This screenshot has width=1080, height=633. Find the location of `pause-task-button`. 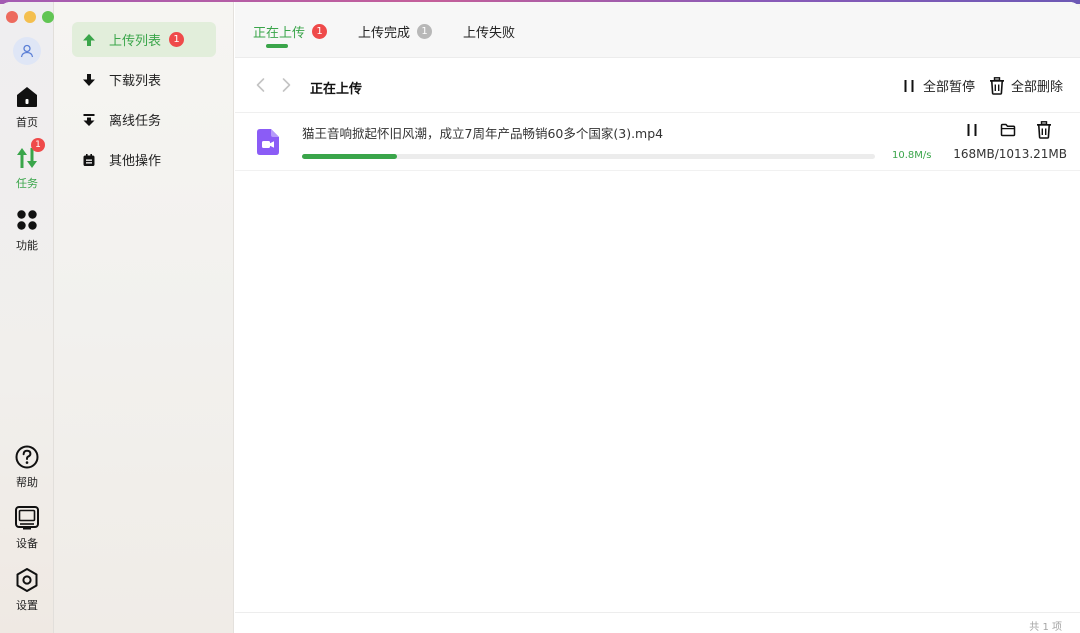

pause-task-button is located at coordinates (972, 130).